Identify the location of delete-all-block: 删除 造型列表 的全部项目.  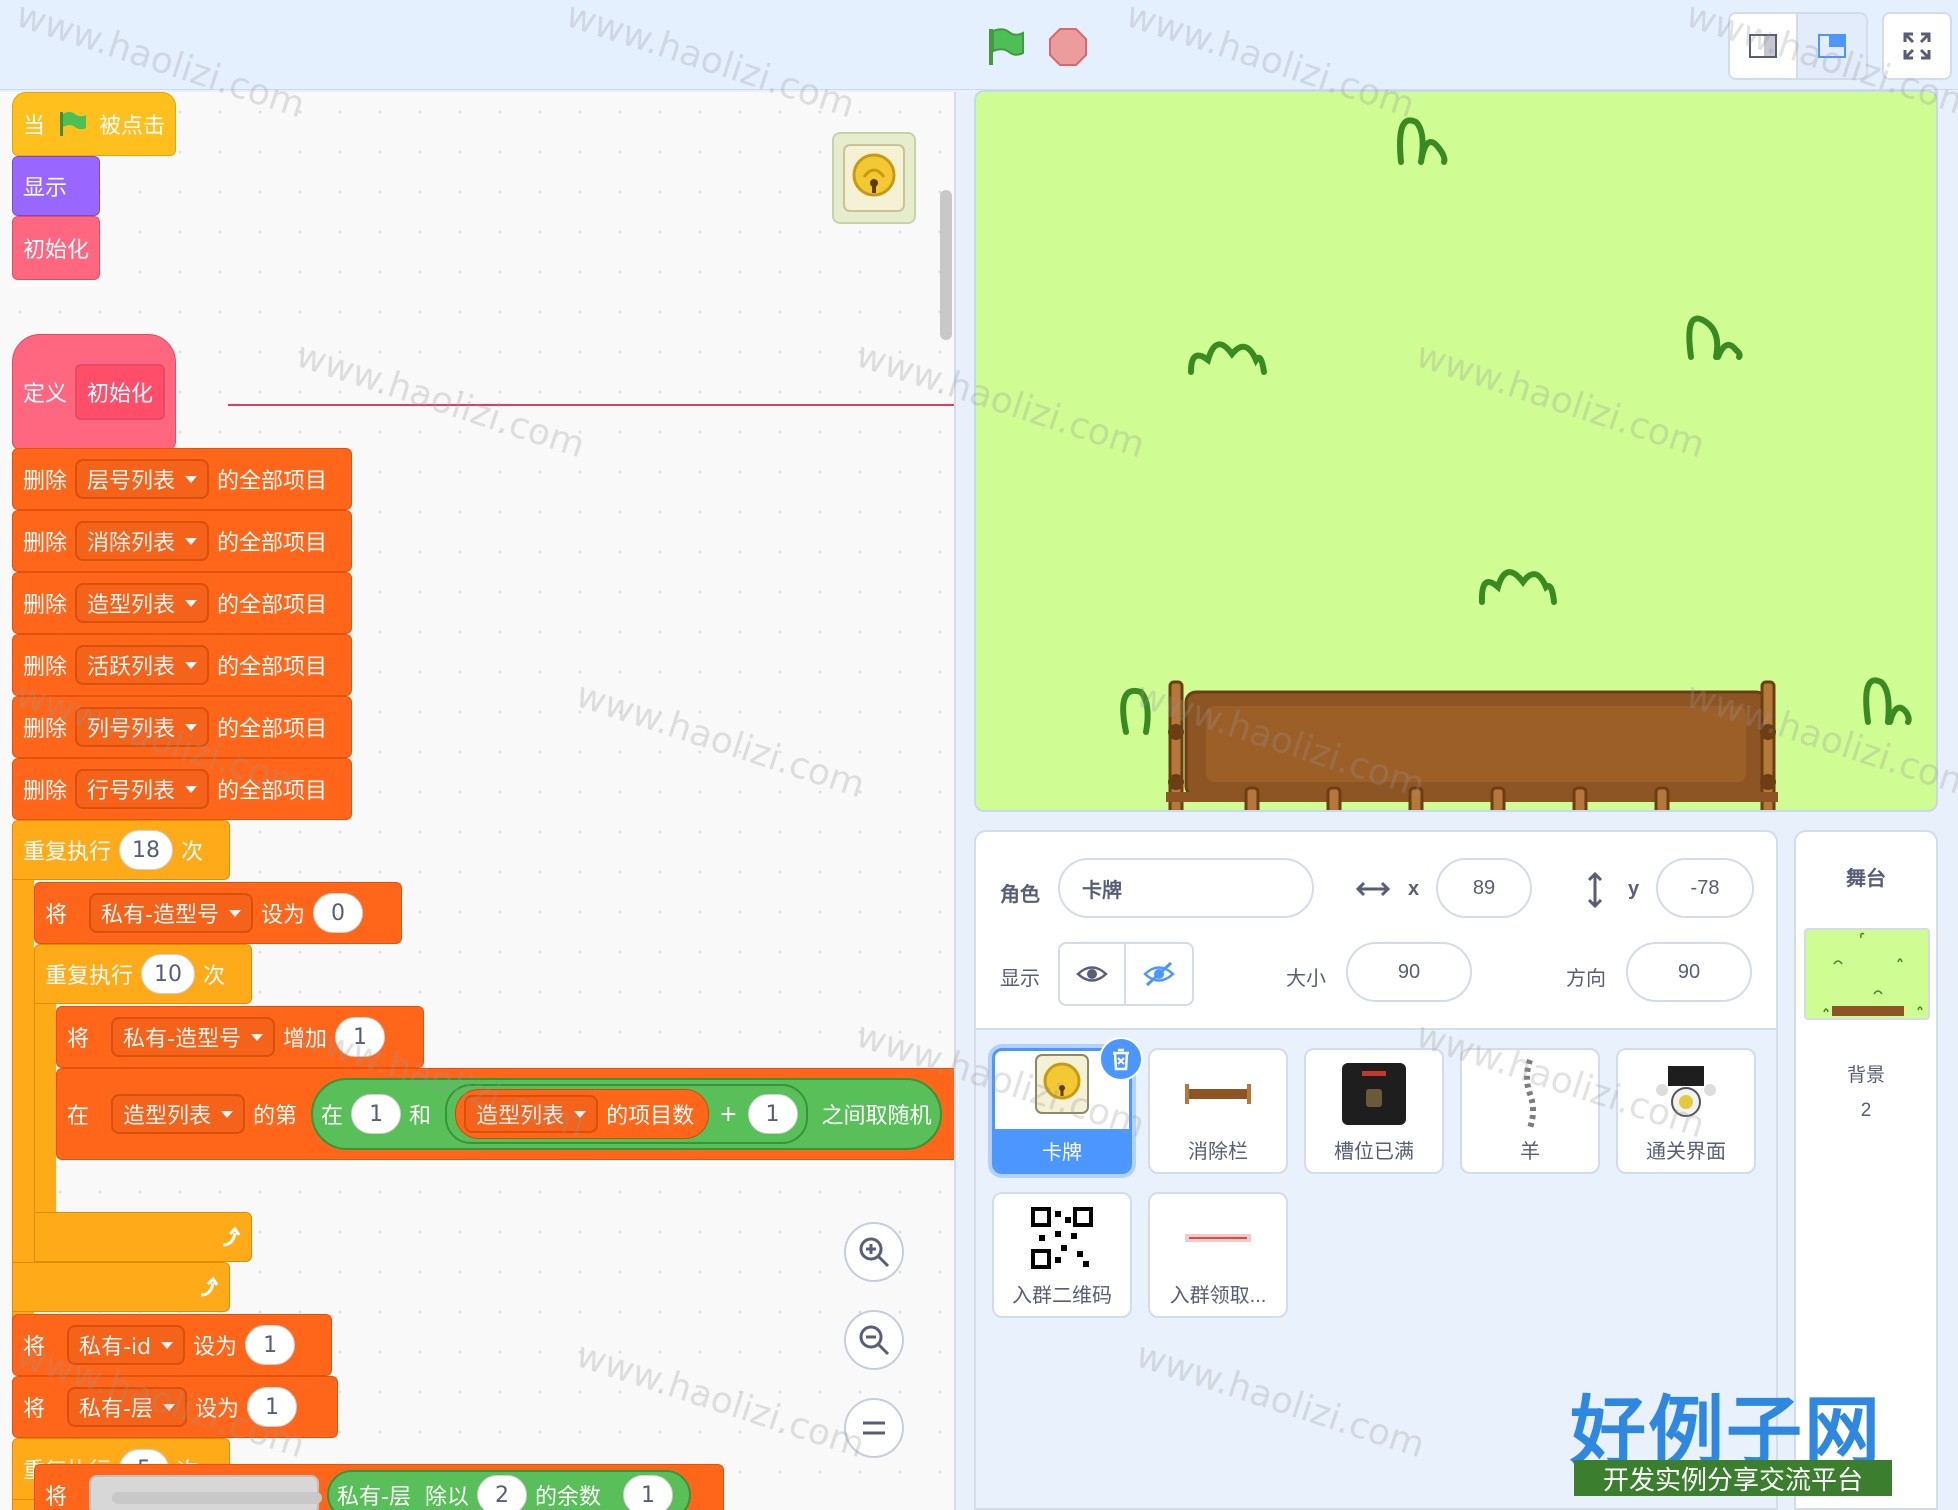
(182, 603).